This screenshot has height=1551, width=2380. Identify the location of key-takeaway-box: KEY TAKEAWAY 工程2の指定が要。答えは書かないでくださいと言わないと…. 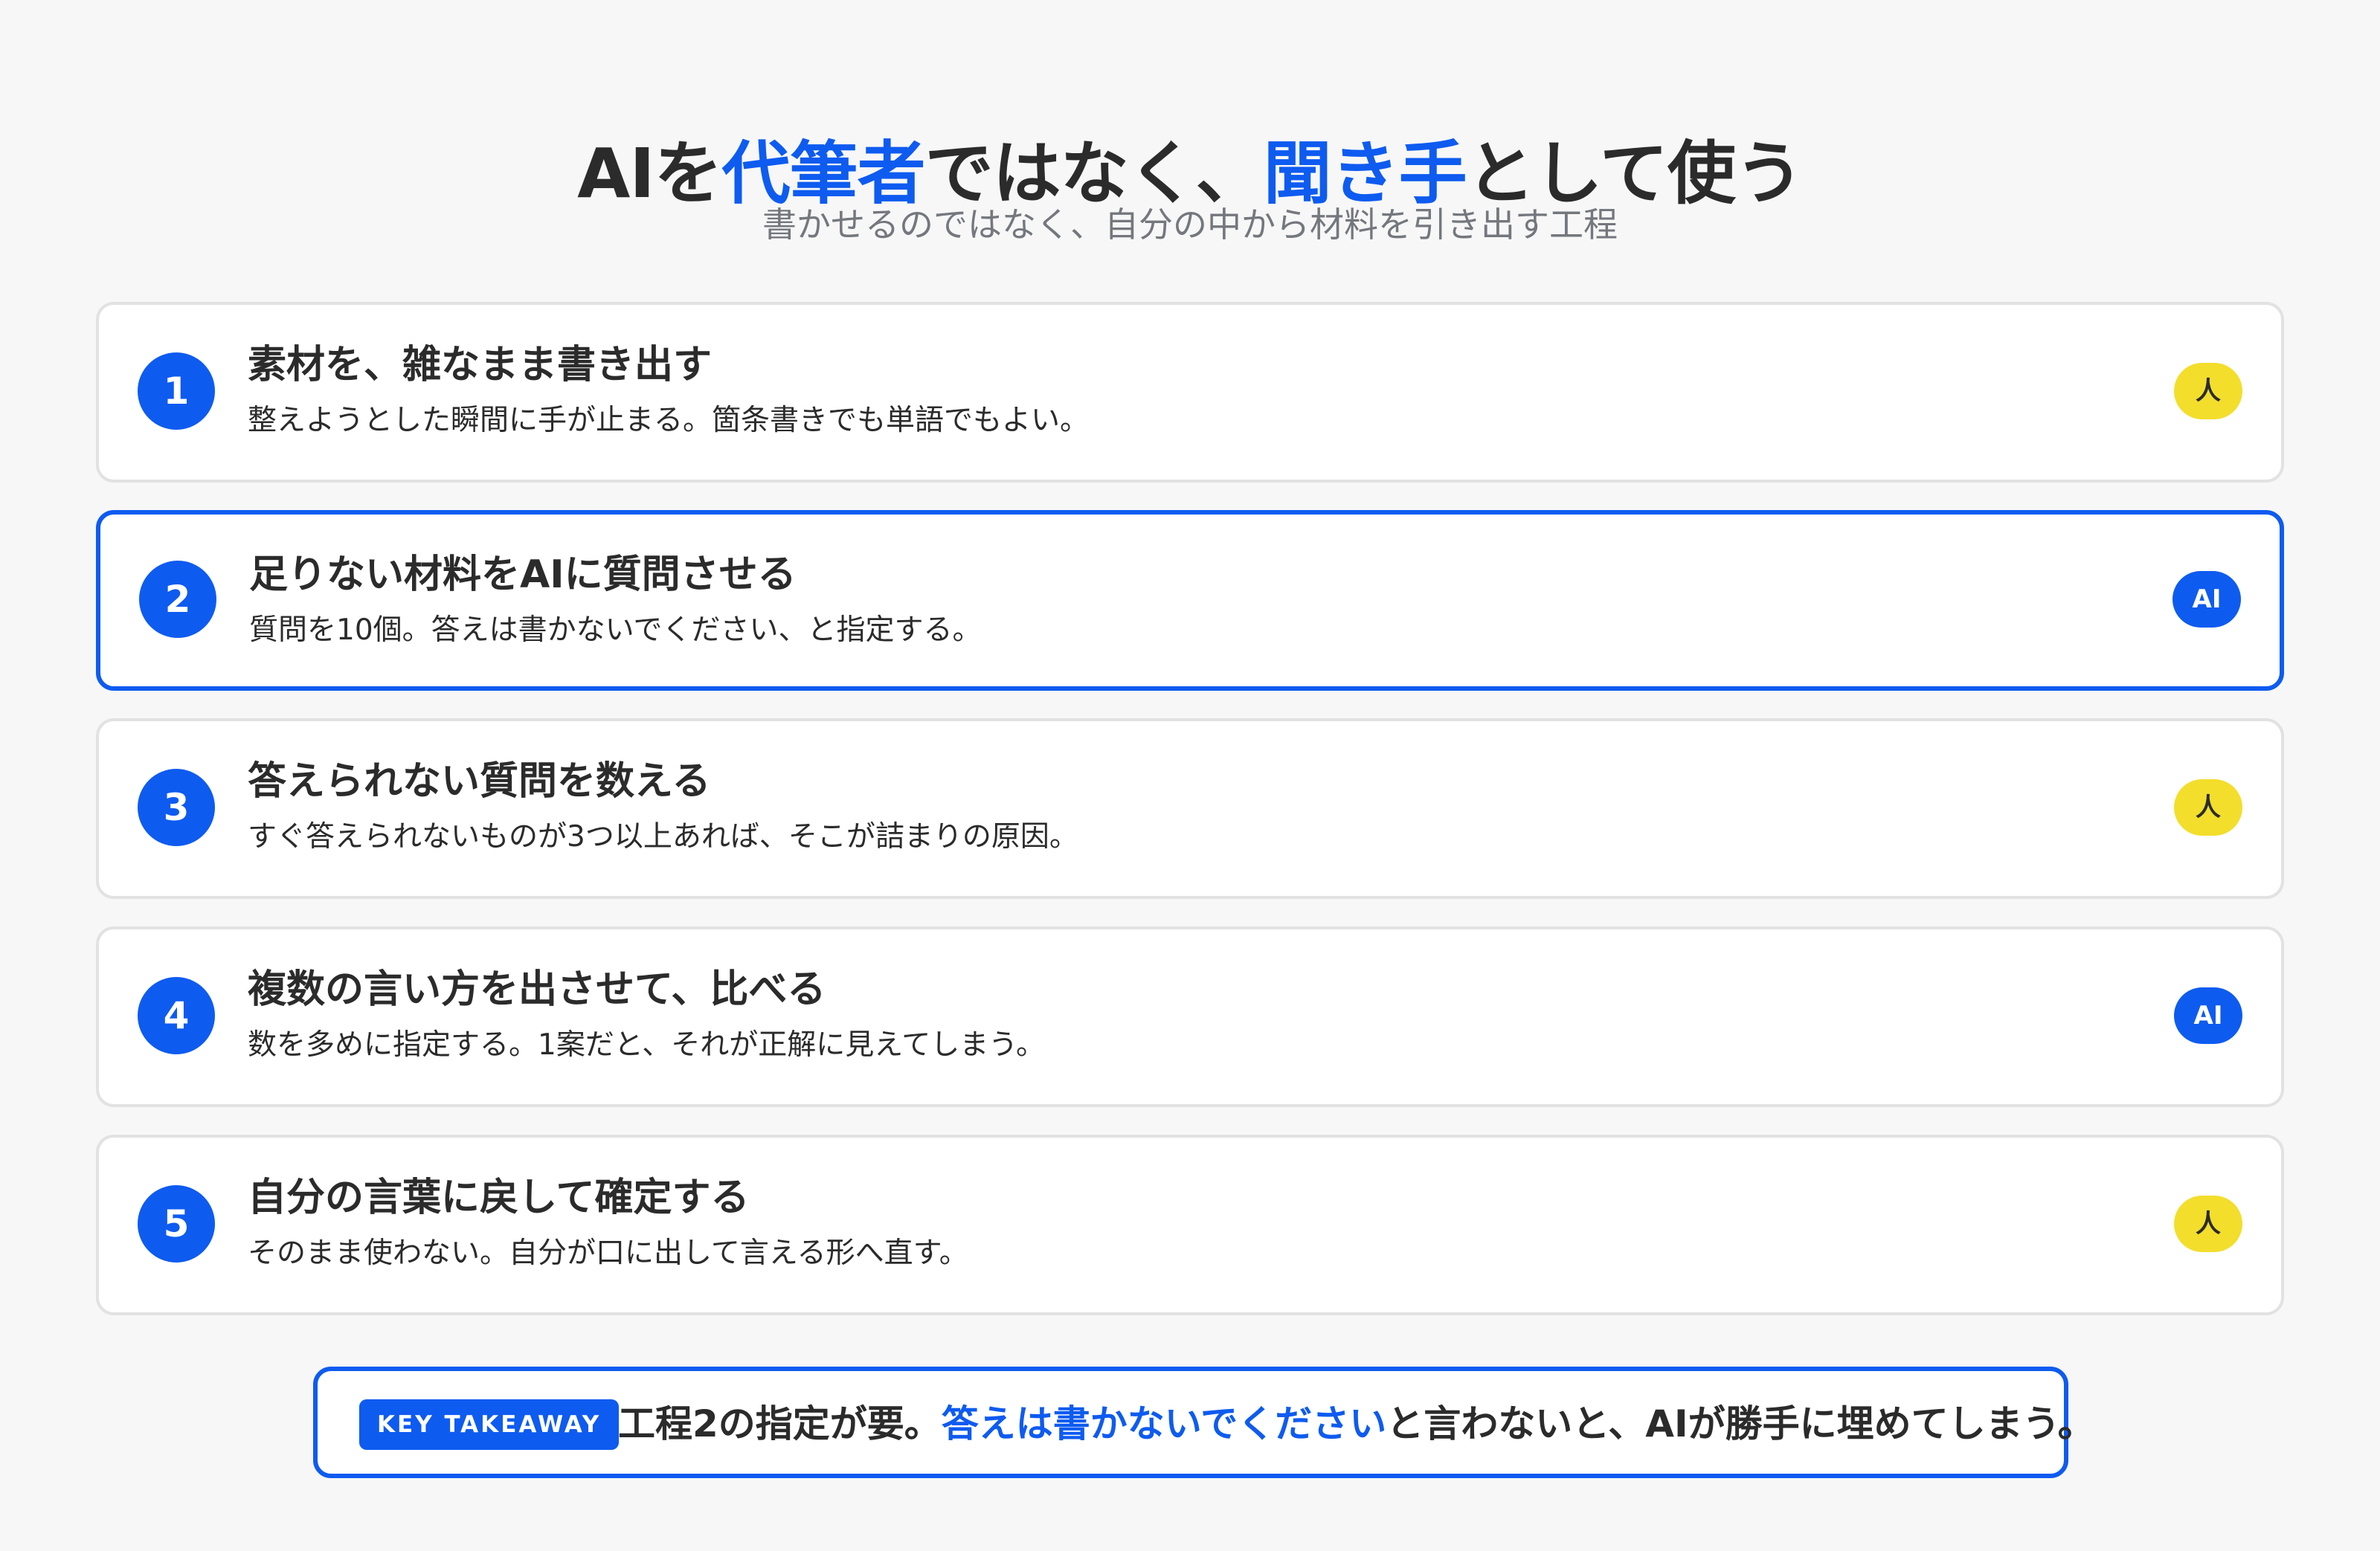
(1204, 1422).